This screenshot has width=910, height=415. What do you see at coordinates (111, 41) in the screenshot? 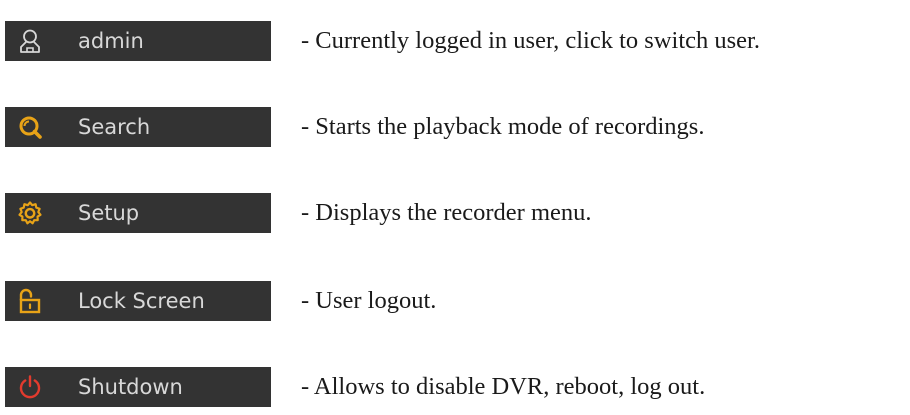
I see `menu-item-label: admin` at bounding box center [111, 41].